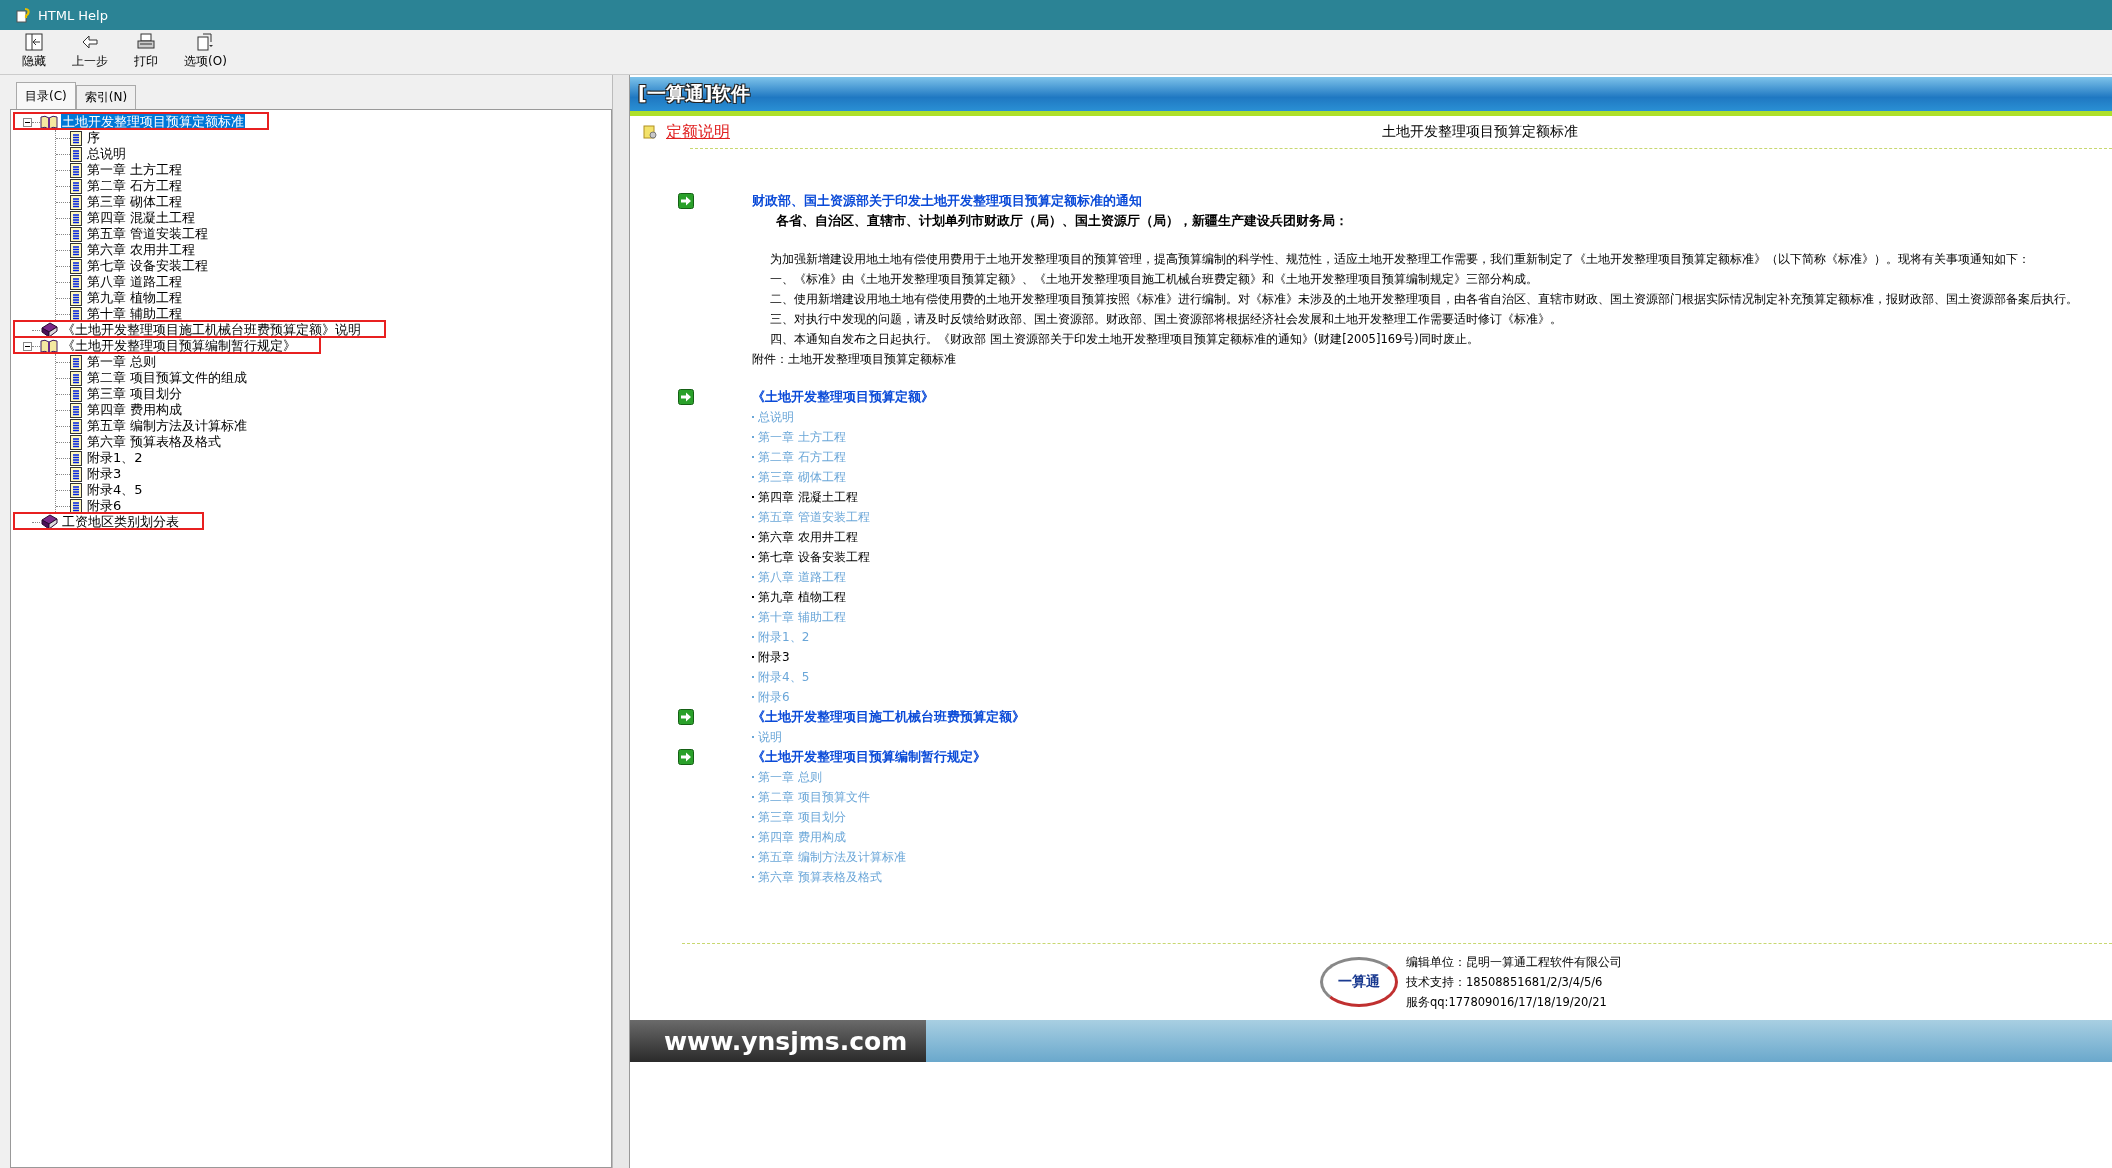 Image resolution: width=2112 pixels, height=1168 pixels. I want to click on tree-item: 序, so click(93, 138).